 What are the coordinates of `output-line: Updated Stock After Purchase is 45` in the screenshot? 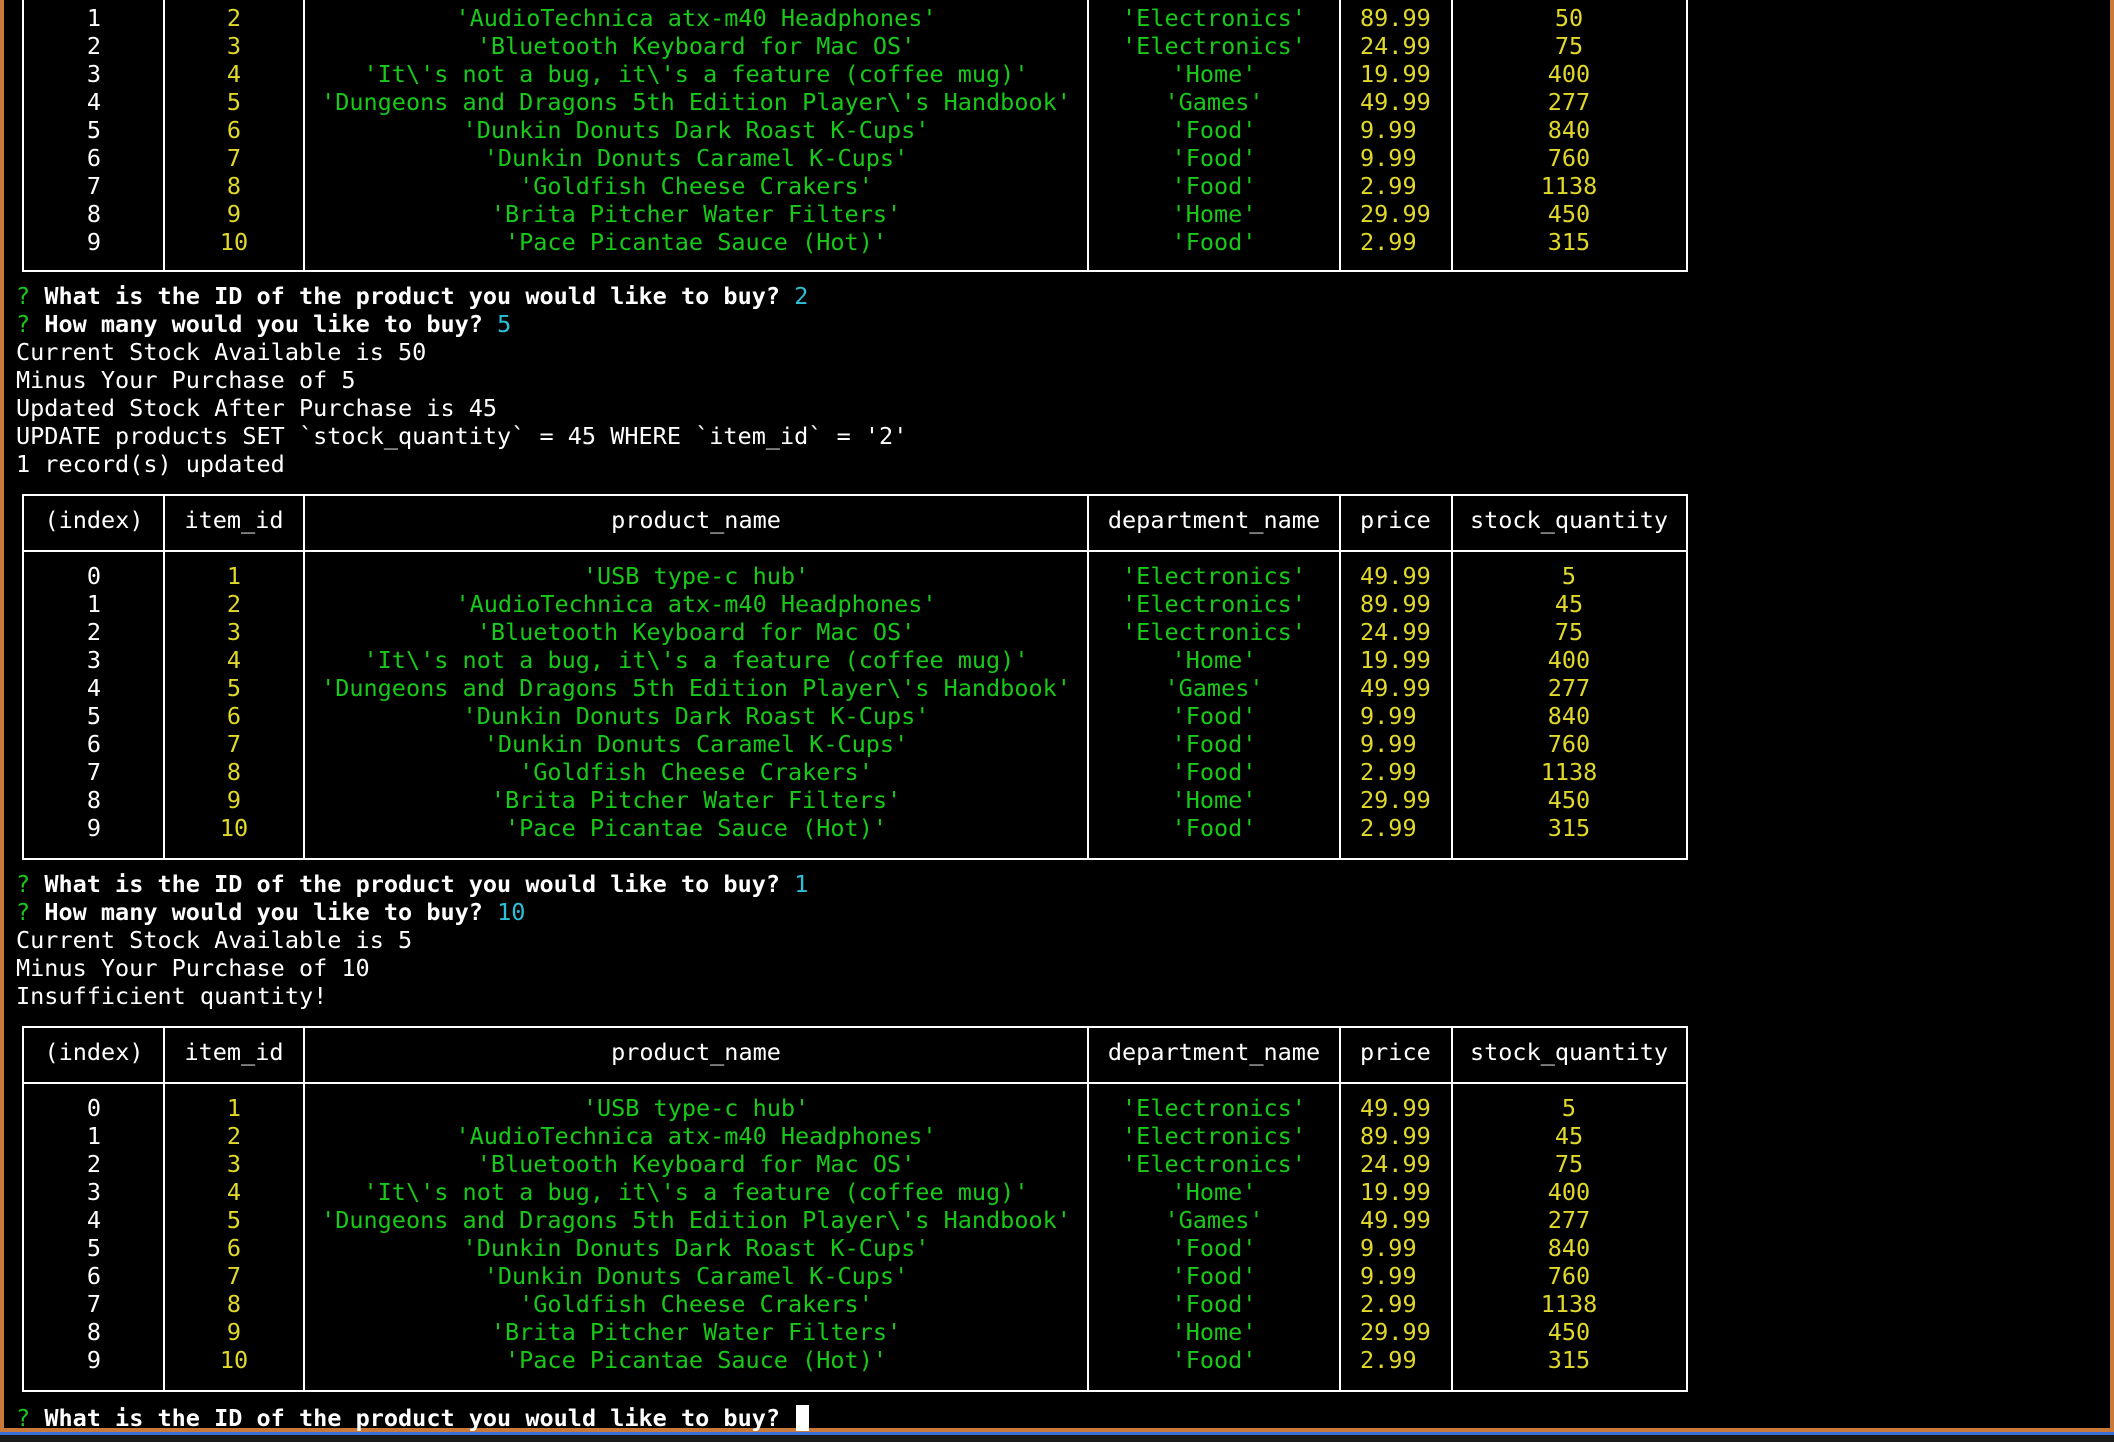 It's located at (257, 408).